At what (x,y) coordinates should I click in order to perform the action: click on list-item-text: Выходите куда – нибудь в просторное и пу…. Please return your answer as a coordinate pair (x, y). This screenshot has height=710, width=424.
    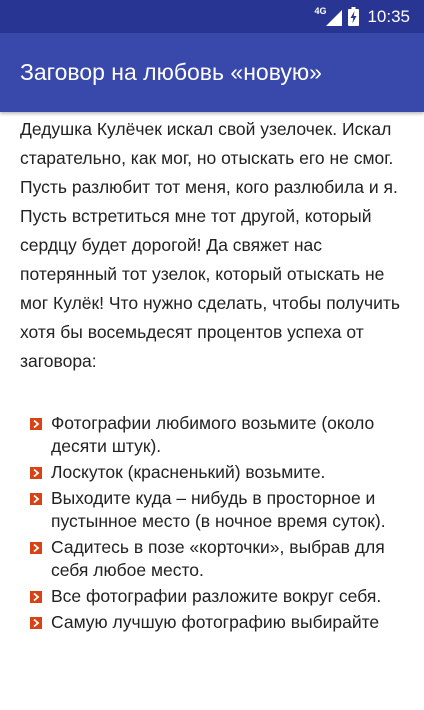
    Looking at the image, I should click on (218, 509).